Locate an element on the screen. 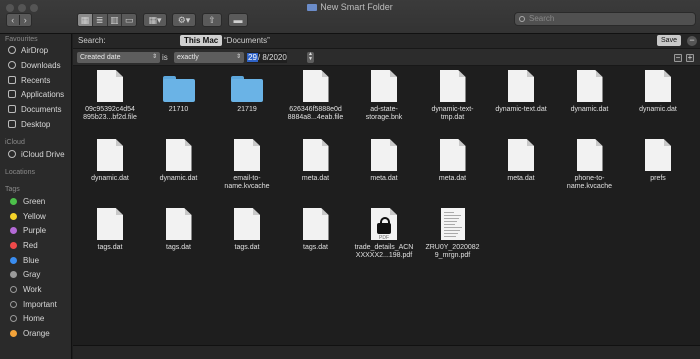 The height and width of the screenshot is (359, 700). grid-icon: ▦▾ is located at coordinates (155, 19).